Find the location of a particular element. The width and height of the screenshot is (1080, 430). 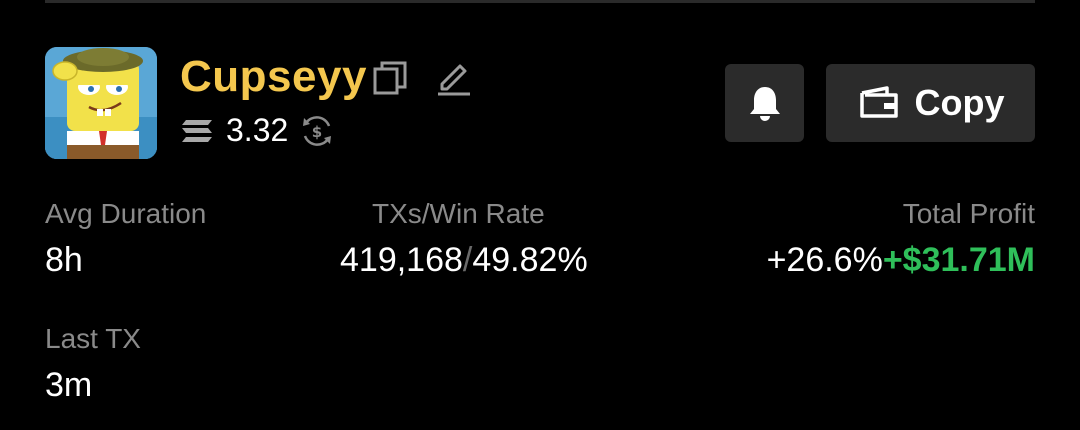

currency-switch-icon: $ is located at coordinates (317, 131).